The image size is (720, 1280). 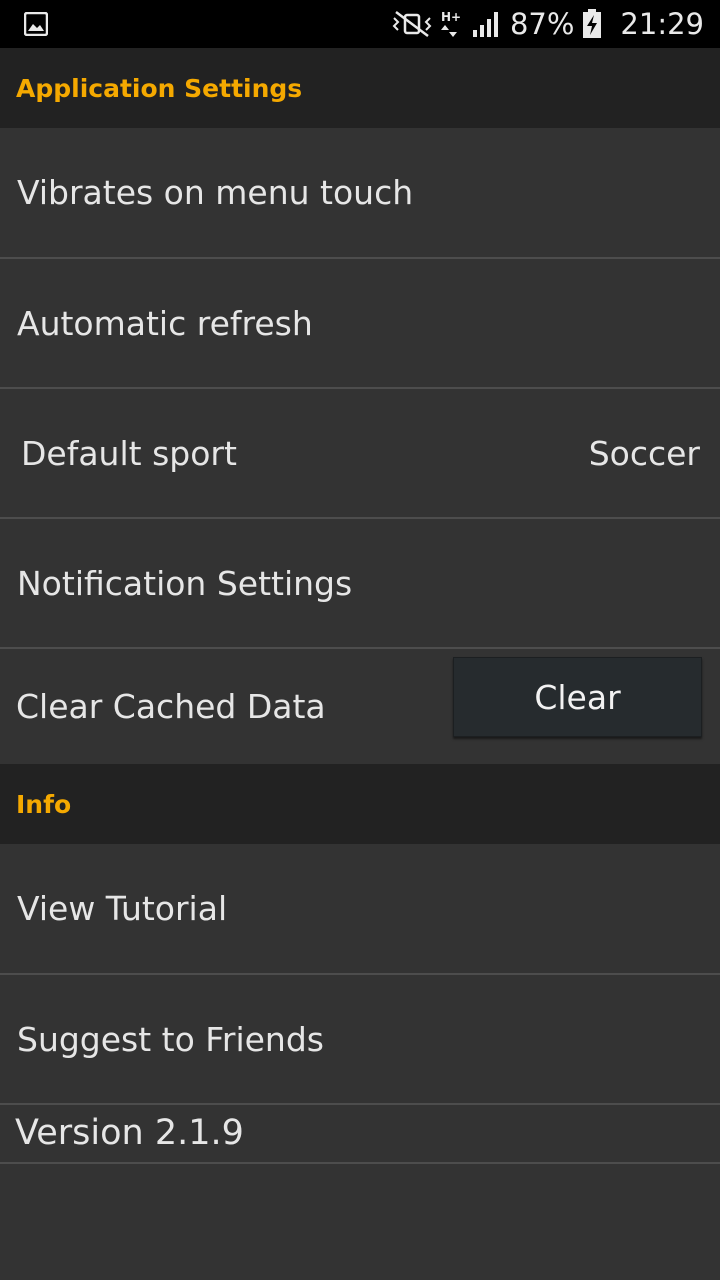 I want to click on section-header-info: Info, so click(x=360, y=804).